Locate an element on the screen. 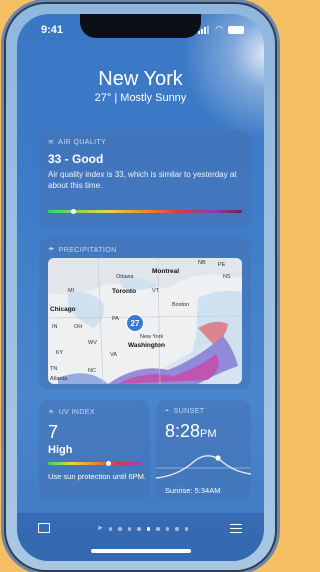  air-quality-heading-label: AIR QUALITY is located at coordinates (82, 142).